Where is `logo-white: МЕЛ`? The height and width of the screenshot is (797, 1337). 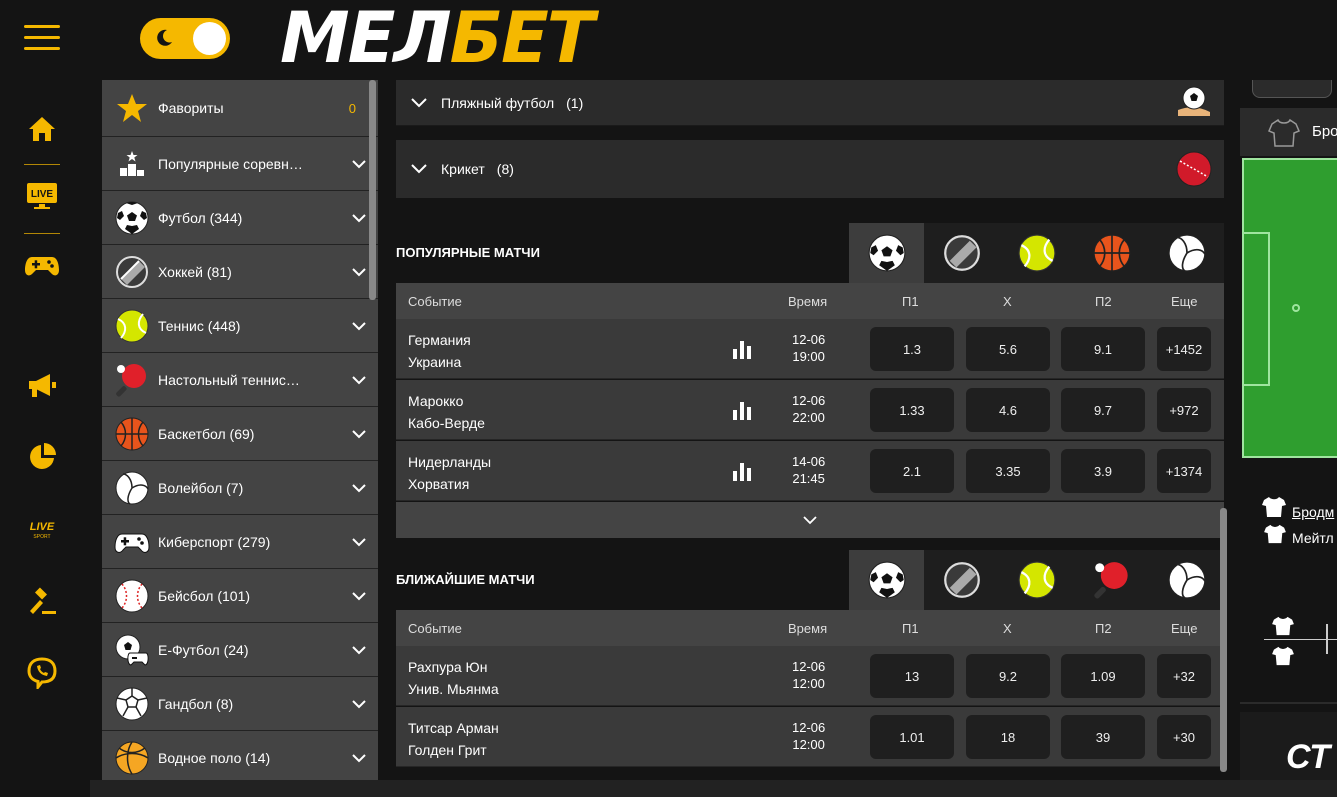 logo-white: МЕЛ is located at coordinates (366, 39).